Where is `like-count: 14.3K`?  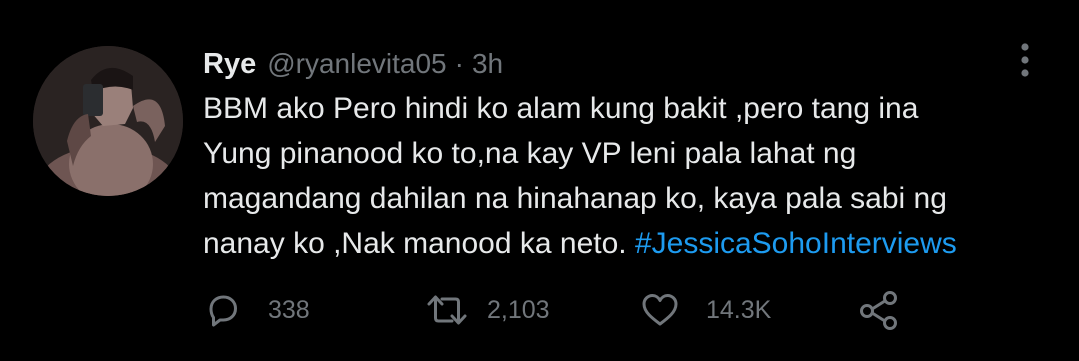 like-count: 14.3K is located at coordinates (739, 309).